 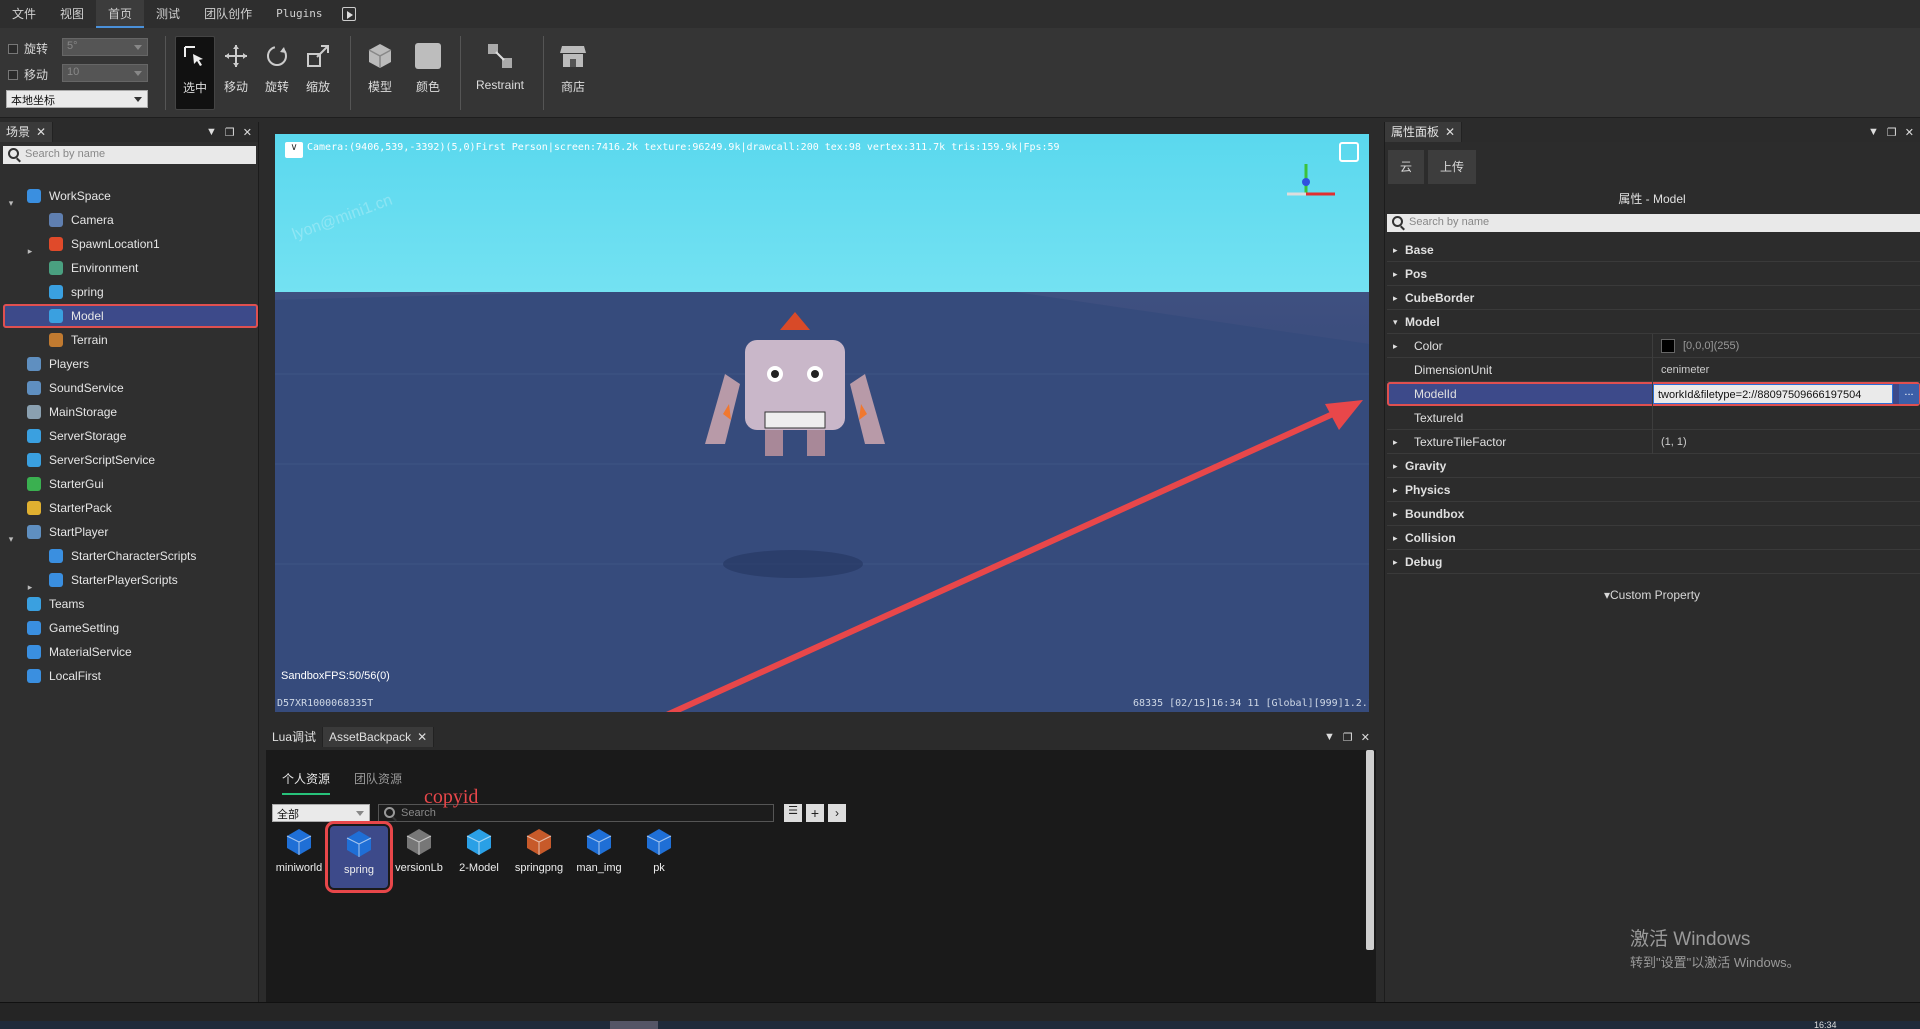 What do you see at coordinates (1653, 490) in the screenshot?
I see `property-group: ▸ Physics` at bounding box center [1653, 490].